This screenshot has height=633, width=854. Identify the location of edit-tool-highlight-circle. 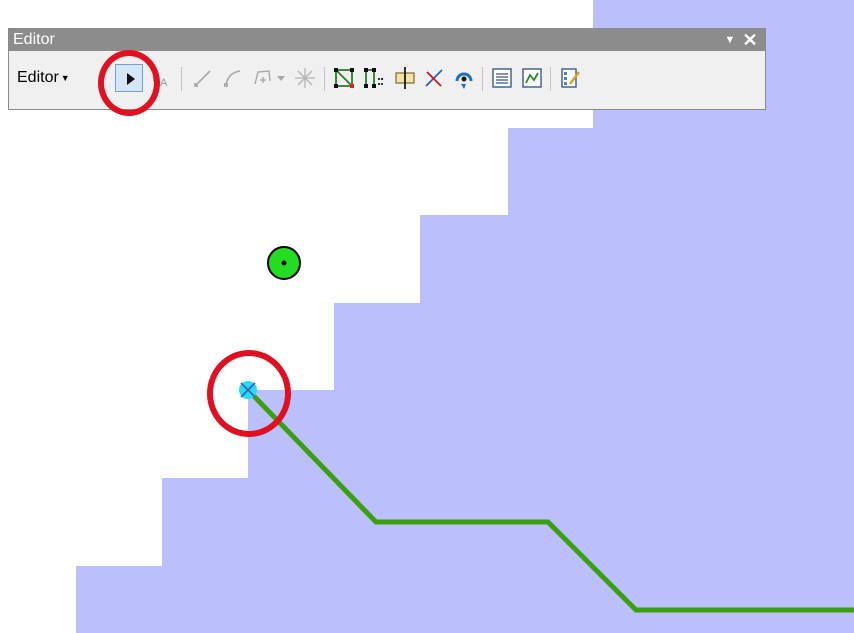
(129, 83).